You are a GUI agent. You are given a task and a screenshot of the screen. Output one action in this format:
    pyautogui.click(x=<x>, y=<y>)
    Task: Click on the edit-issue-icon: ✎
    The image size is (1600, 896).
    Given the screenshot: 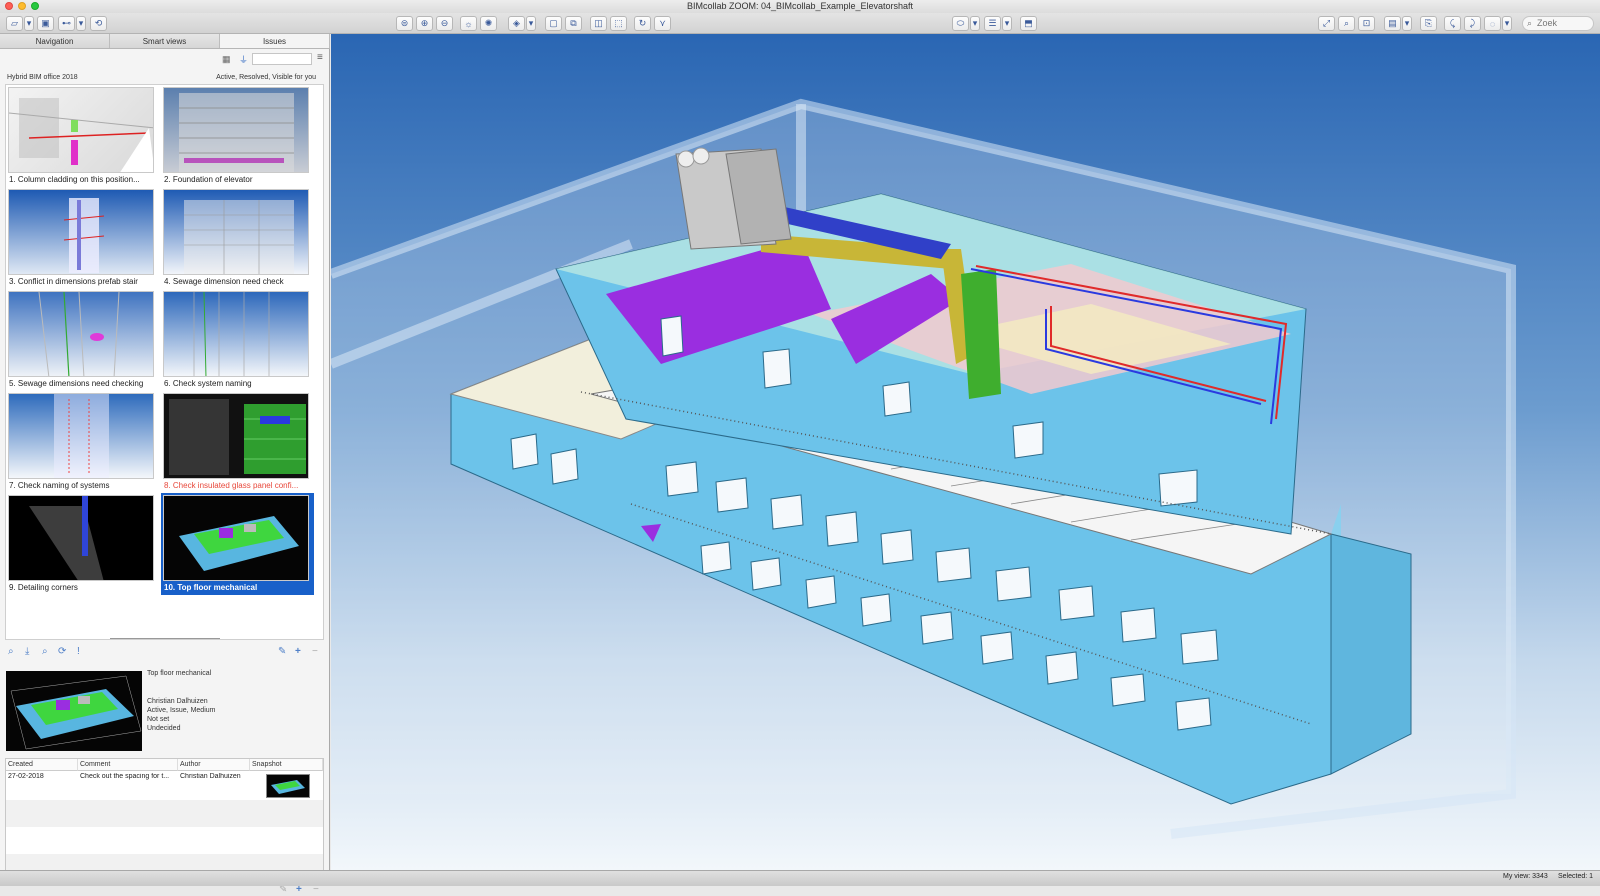 What is the action you would take?
    pyautogui.click(x=282, y=651)
    